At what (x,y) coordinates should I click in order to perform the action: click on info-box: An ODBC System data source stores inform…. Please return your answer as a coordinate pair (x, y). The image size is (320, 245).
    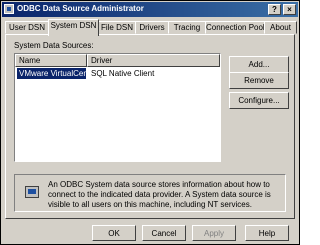
    Looking at the image, I should click on (150, 193).